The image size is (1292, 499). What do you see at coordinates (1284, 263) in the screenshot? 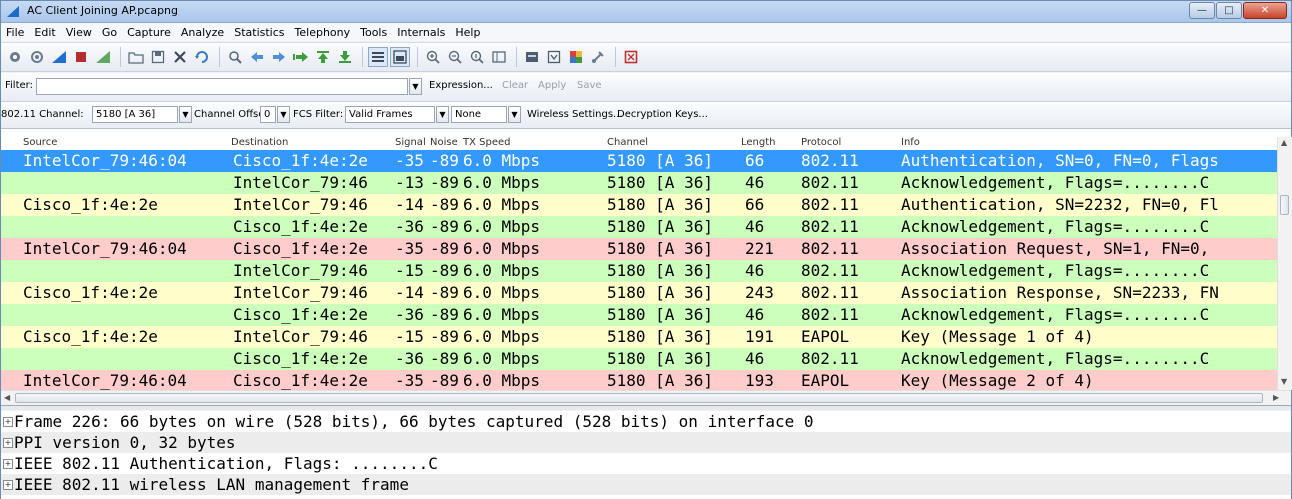
I see `packet-list-vertical-scrollbar: ▲ ▼` at bounding box center [1284, 263].